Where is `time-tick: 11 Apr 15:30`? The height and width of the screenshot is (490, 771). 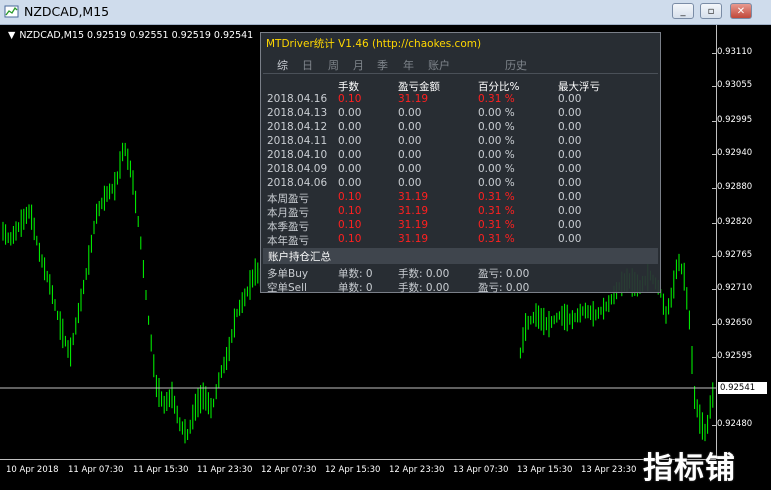
time-tick: 11 Apr 15:30 is located at coordinates (161, 470).